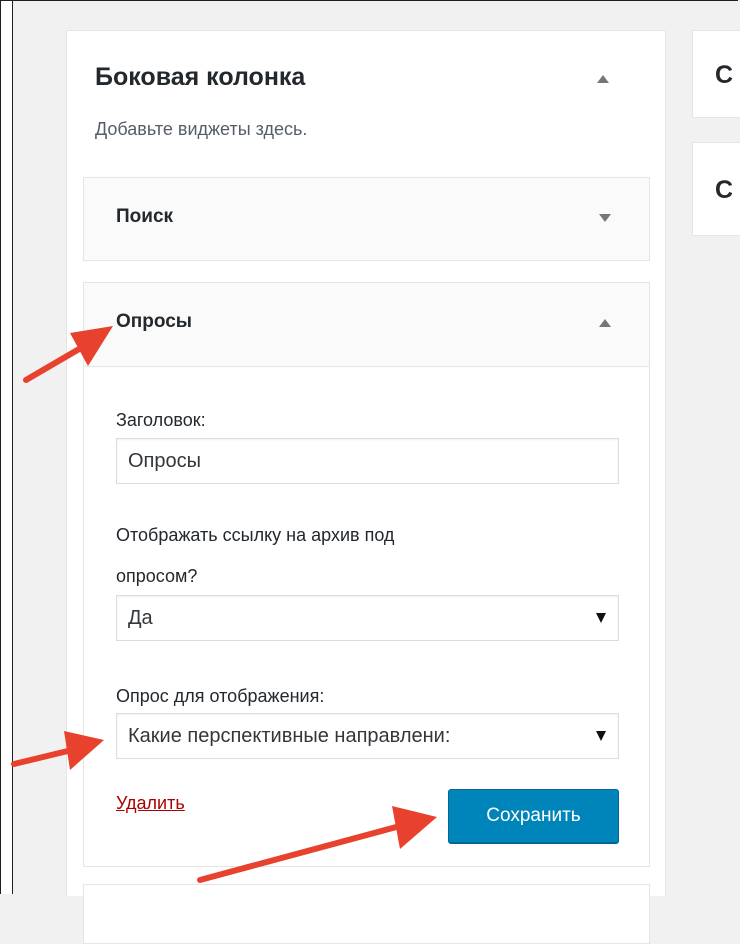 The image size is (740, 944). I want to click on delete-link: Удалить, so click(150, 803).